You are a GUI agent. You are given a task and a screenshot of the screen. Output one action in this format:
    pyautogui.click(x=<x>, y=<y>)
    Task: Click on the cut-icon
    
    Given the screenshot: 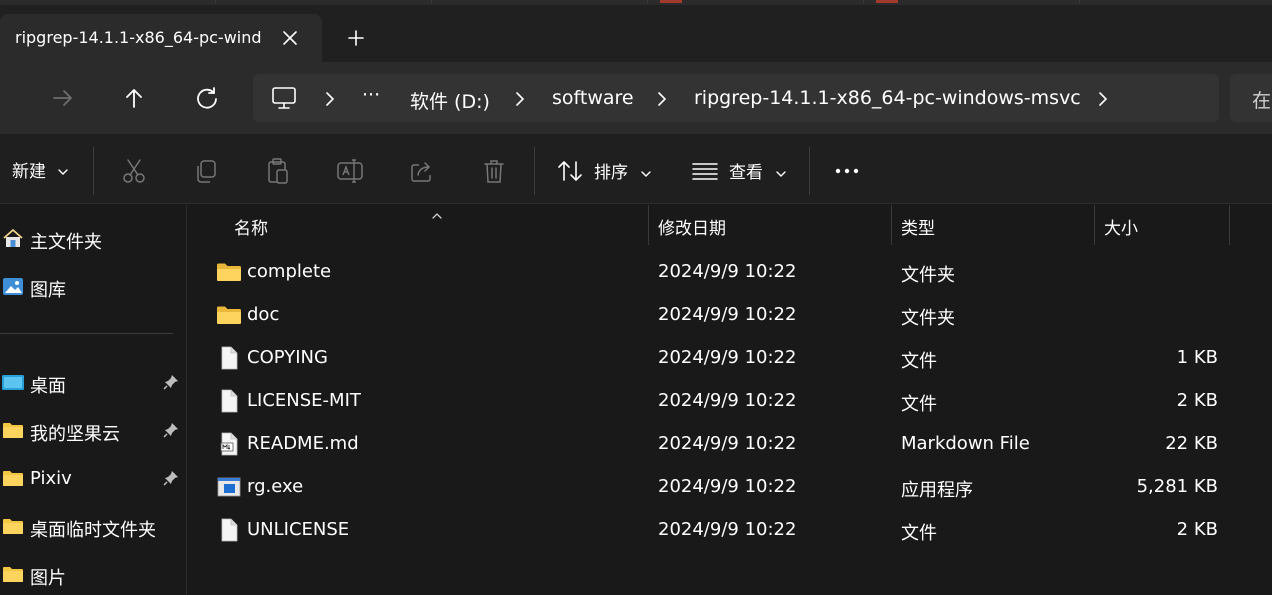 What is the action you would take?
    pyautogui.click(x=134, y=171)
    